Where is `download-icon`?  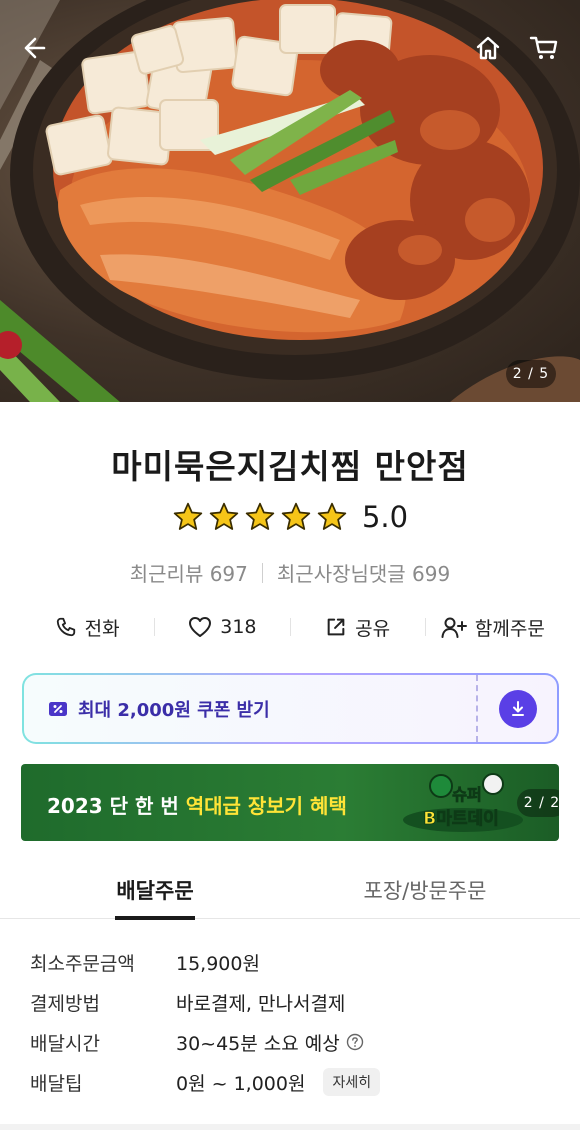
download-icon is located at coordinates (518, 708).